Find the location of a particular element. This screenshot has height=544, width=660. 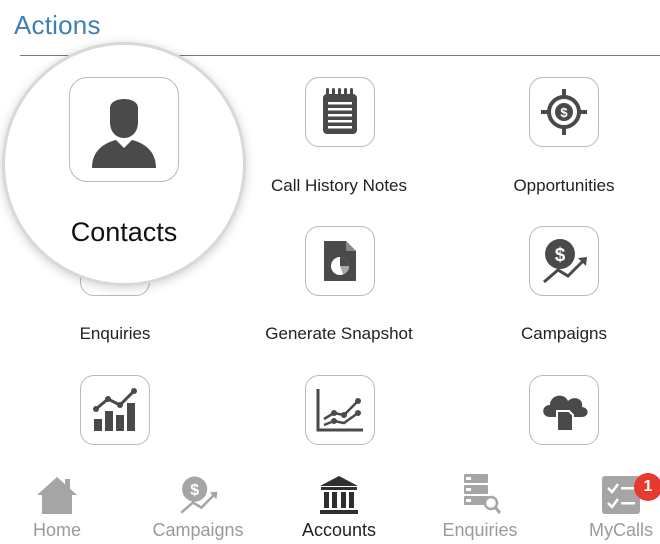

opportunities-button: $ is located at coordinates (564, 112).